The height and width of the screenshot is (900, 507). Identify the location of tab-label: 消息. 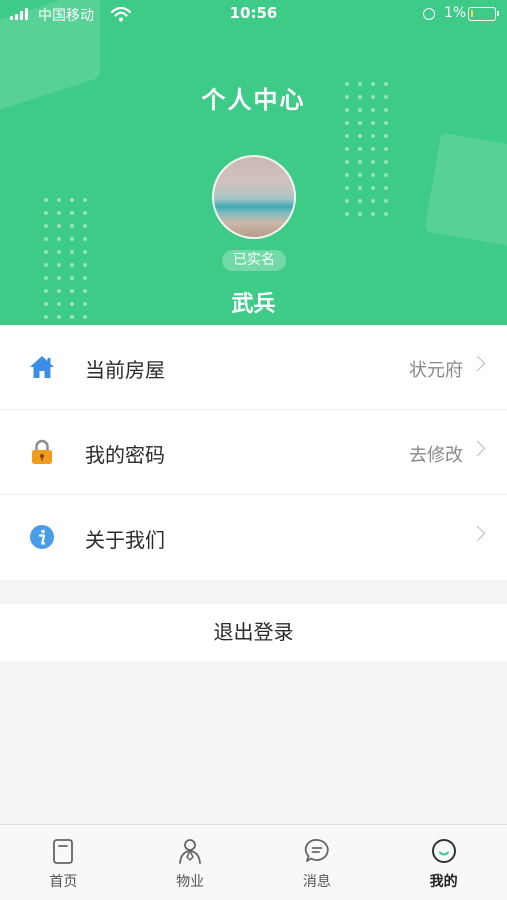
(316, 882).